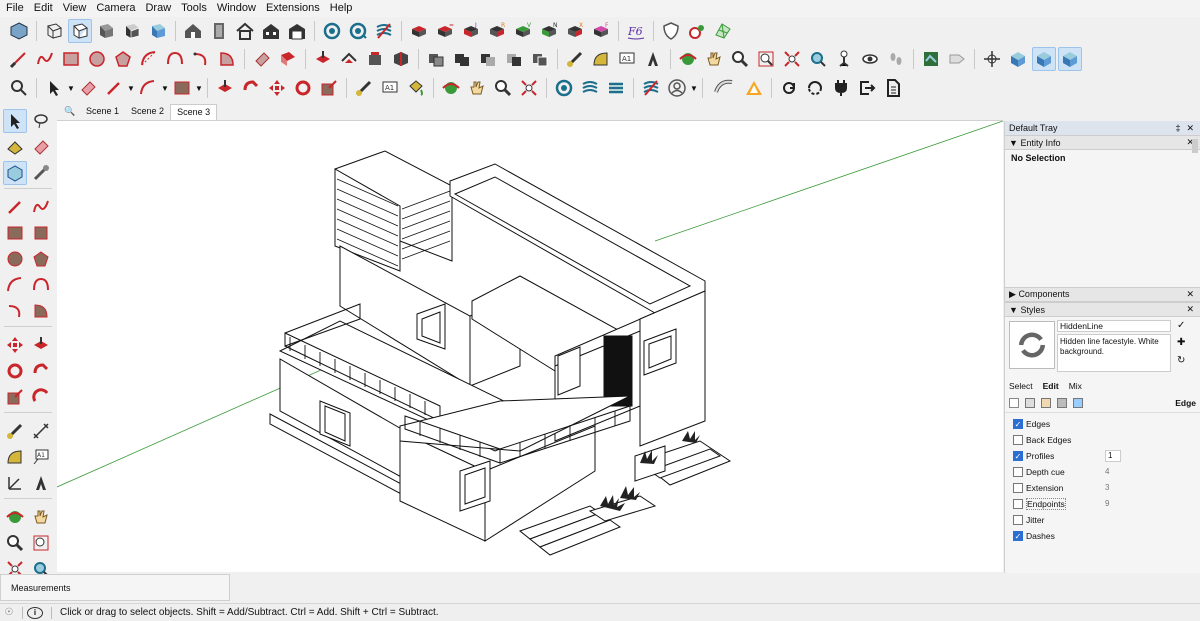 Image resolution: width=1200 pixels, height=621 pixels. What do you see at coordinates (1018, 424) in the screenshot?
I see `checkbox-edges: ✓` at bounding box center [1018, 424].